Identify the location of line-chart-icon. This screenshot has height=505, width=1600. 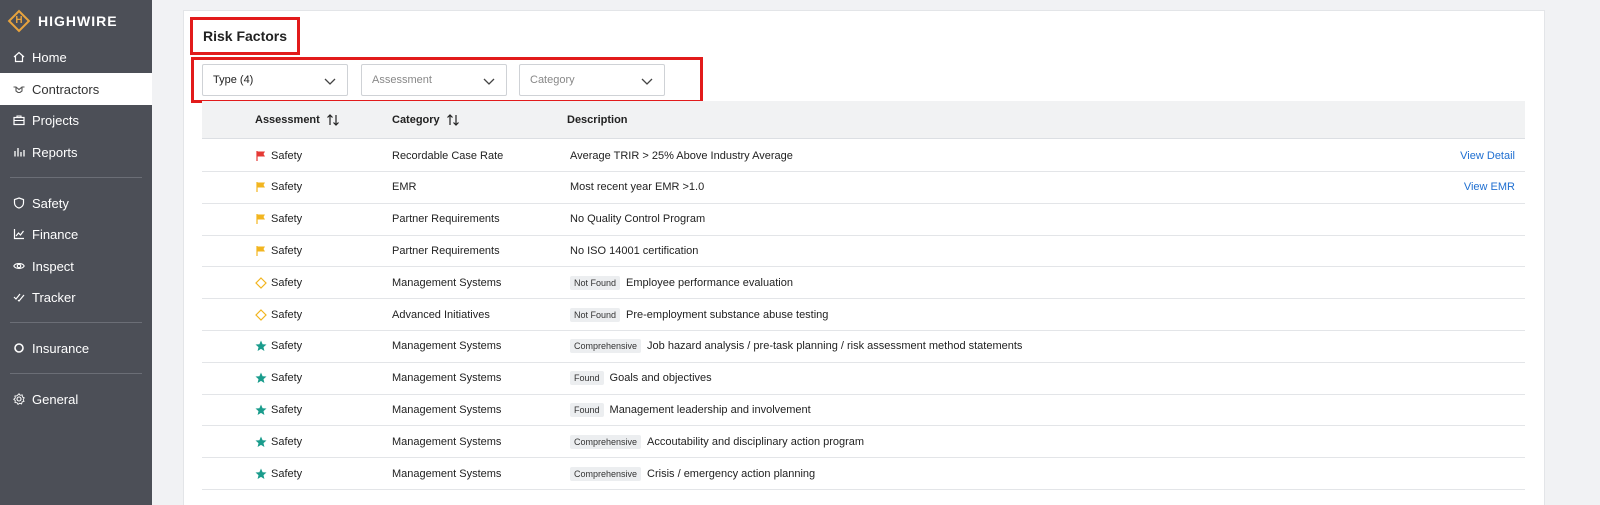
(19, 234).